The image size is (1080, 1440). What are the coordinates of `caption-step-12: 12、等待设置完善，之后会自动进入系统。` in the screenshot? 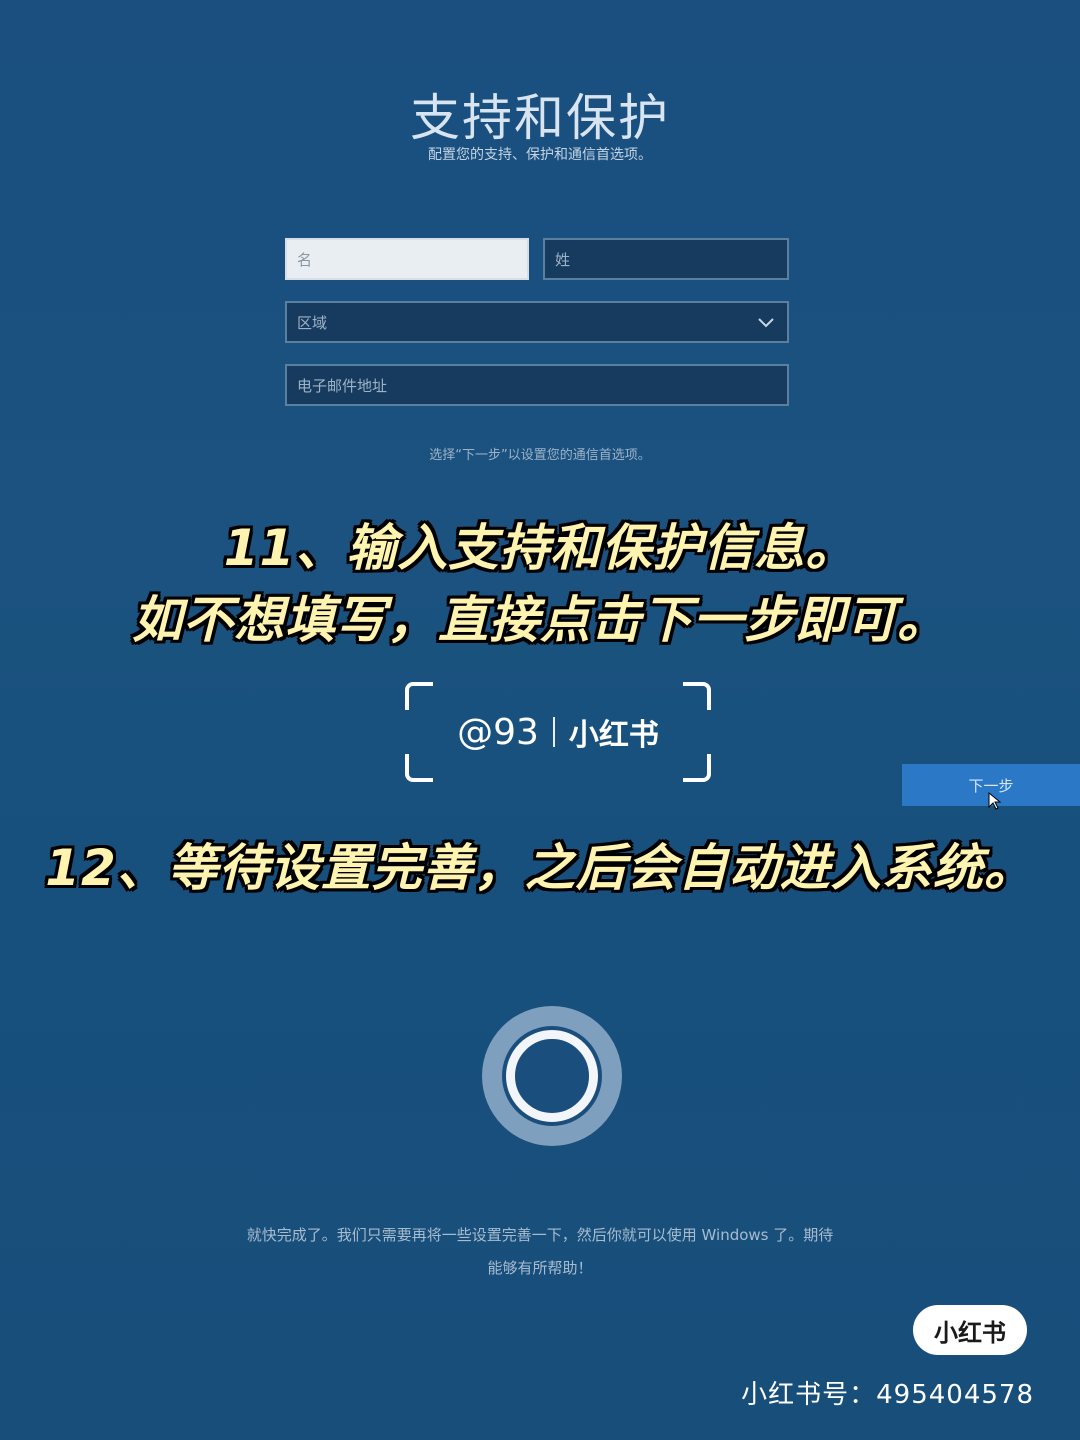 It's located at (540, 868).